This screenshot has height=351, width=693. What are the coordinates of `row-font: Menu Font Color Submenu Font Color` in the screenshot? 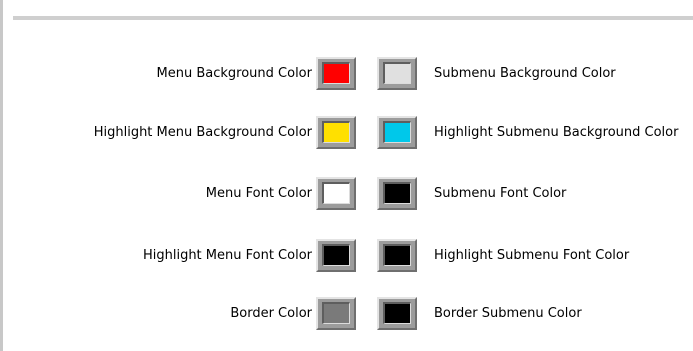 It's located at (344, 195).